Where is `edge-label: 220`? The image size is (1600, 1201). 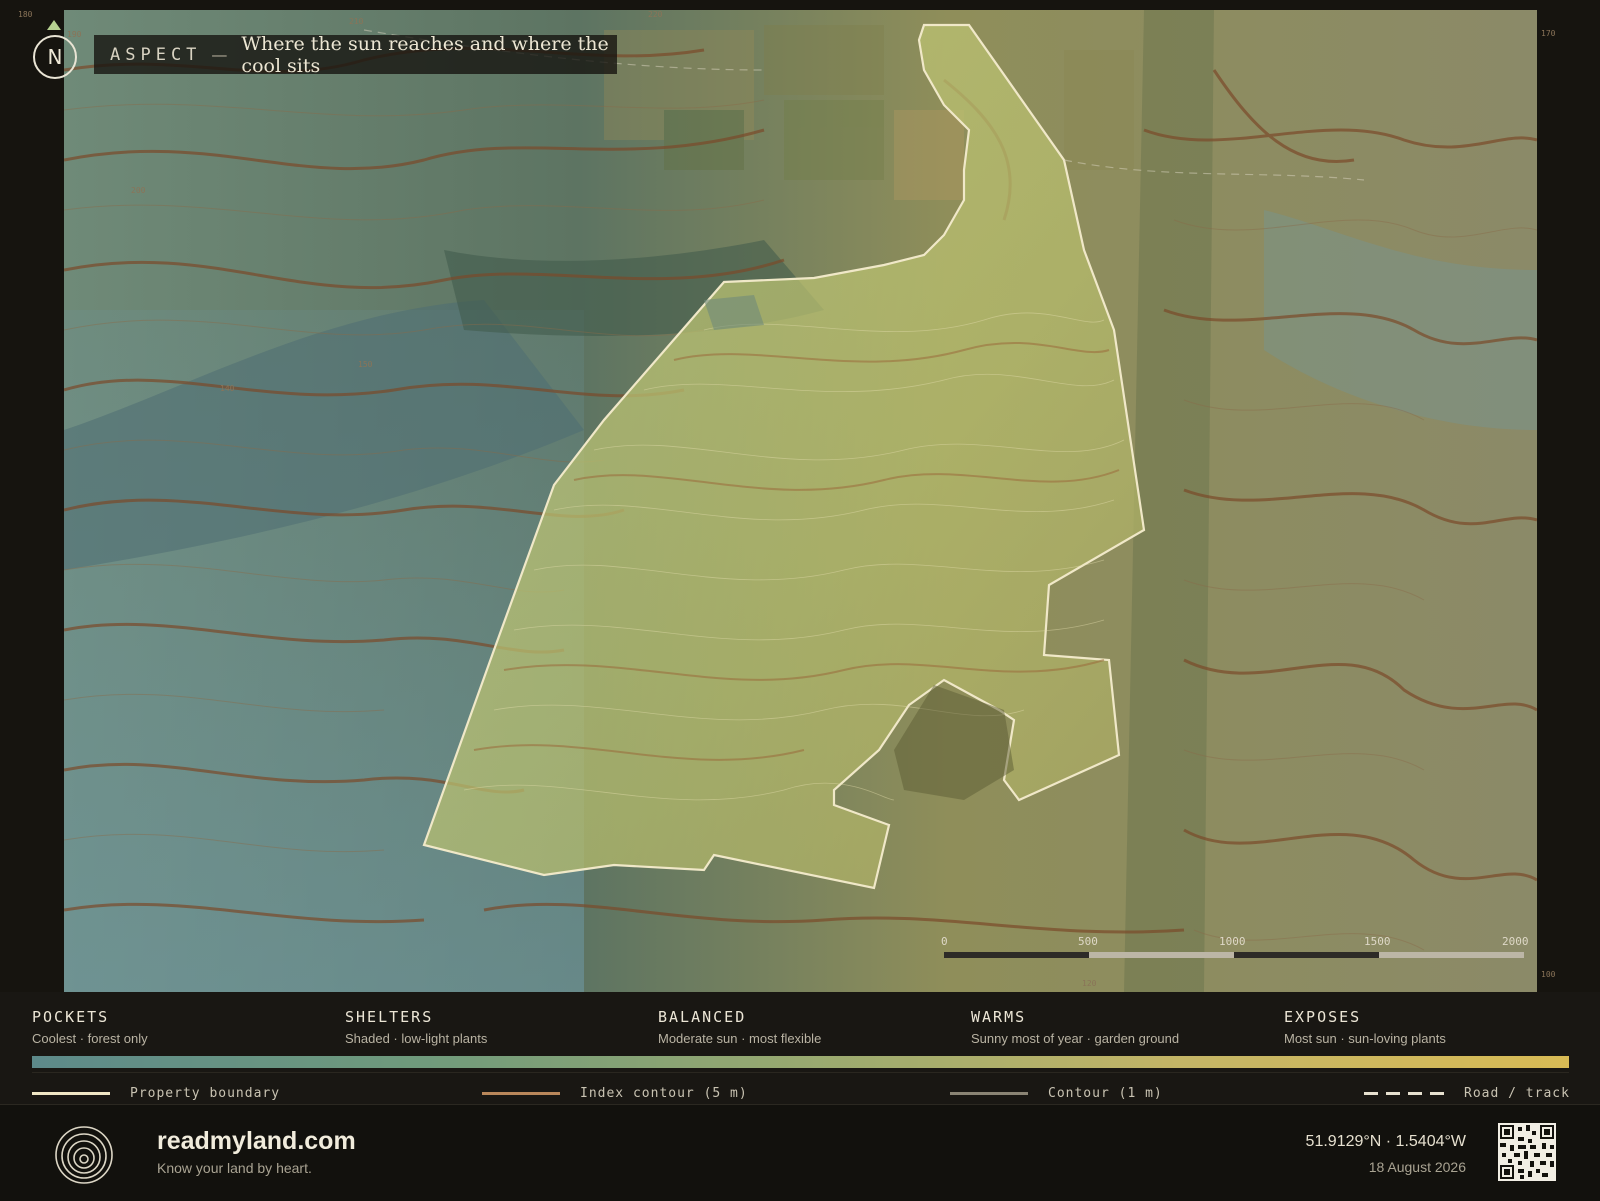
edge-label: 220 is located at coordinates (655, 14).